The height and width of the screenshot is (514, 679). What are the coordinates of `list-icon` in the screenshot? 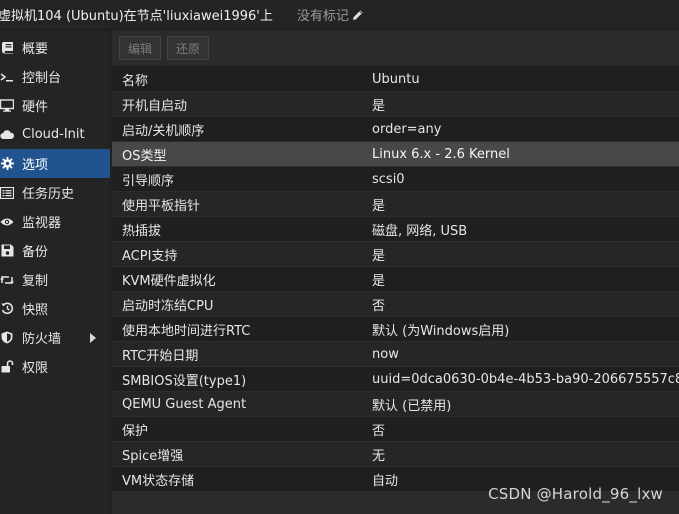 It's located at (7, 193).